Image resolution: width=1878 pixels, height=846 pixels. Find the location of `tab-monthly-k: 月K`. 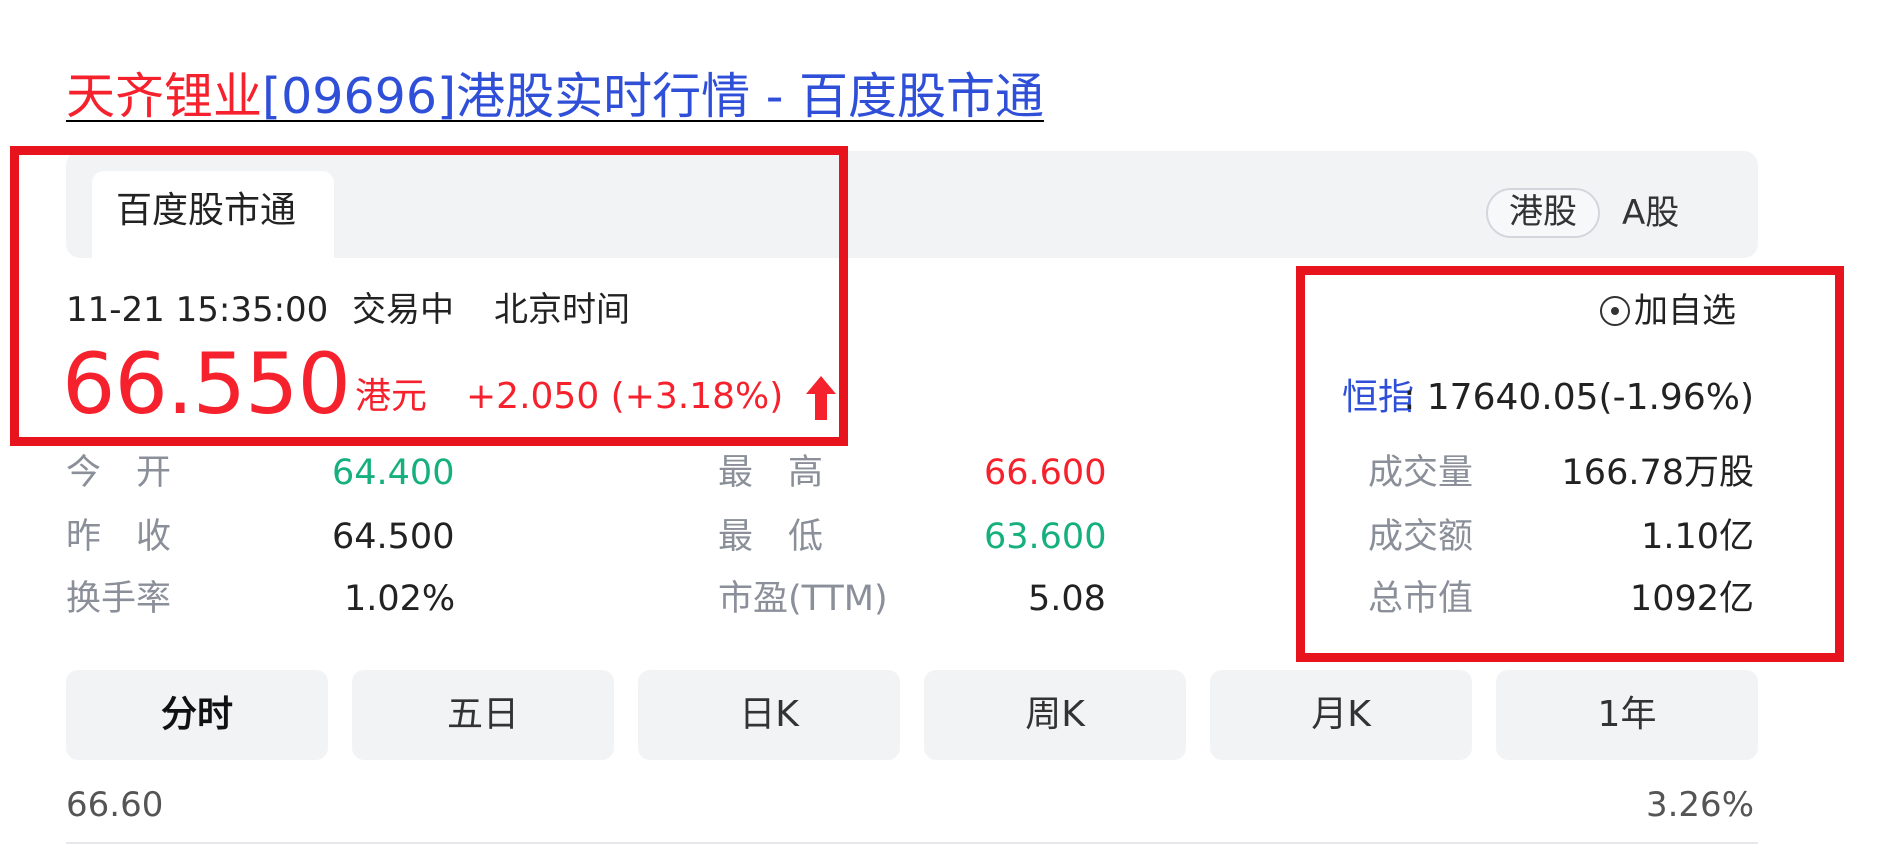

tab-monthly-k: 月K is located at coordinates (1341, 715).